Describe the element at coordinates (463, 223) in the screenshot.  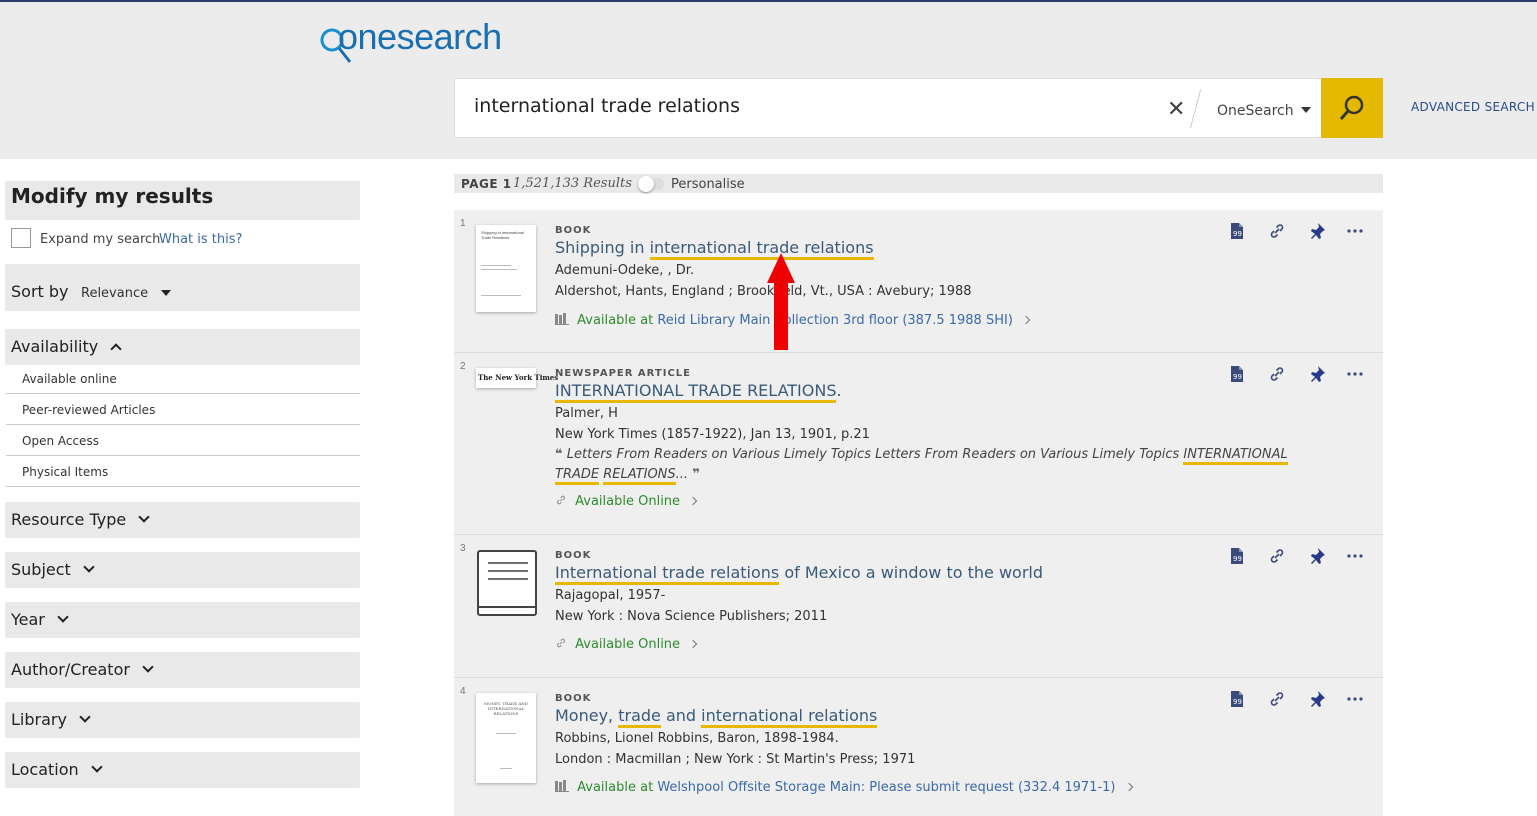
I see `result-number: 1` at that location.